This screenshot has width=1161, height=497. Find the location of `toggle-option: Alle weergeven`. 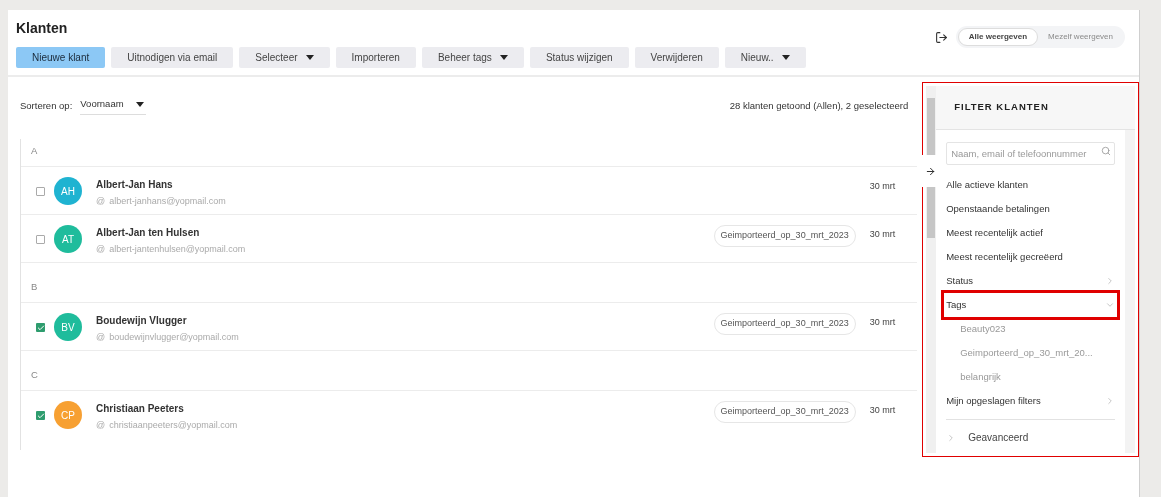

toggle-option: Alle weergeven is located at coordinates (998, 37).